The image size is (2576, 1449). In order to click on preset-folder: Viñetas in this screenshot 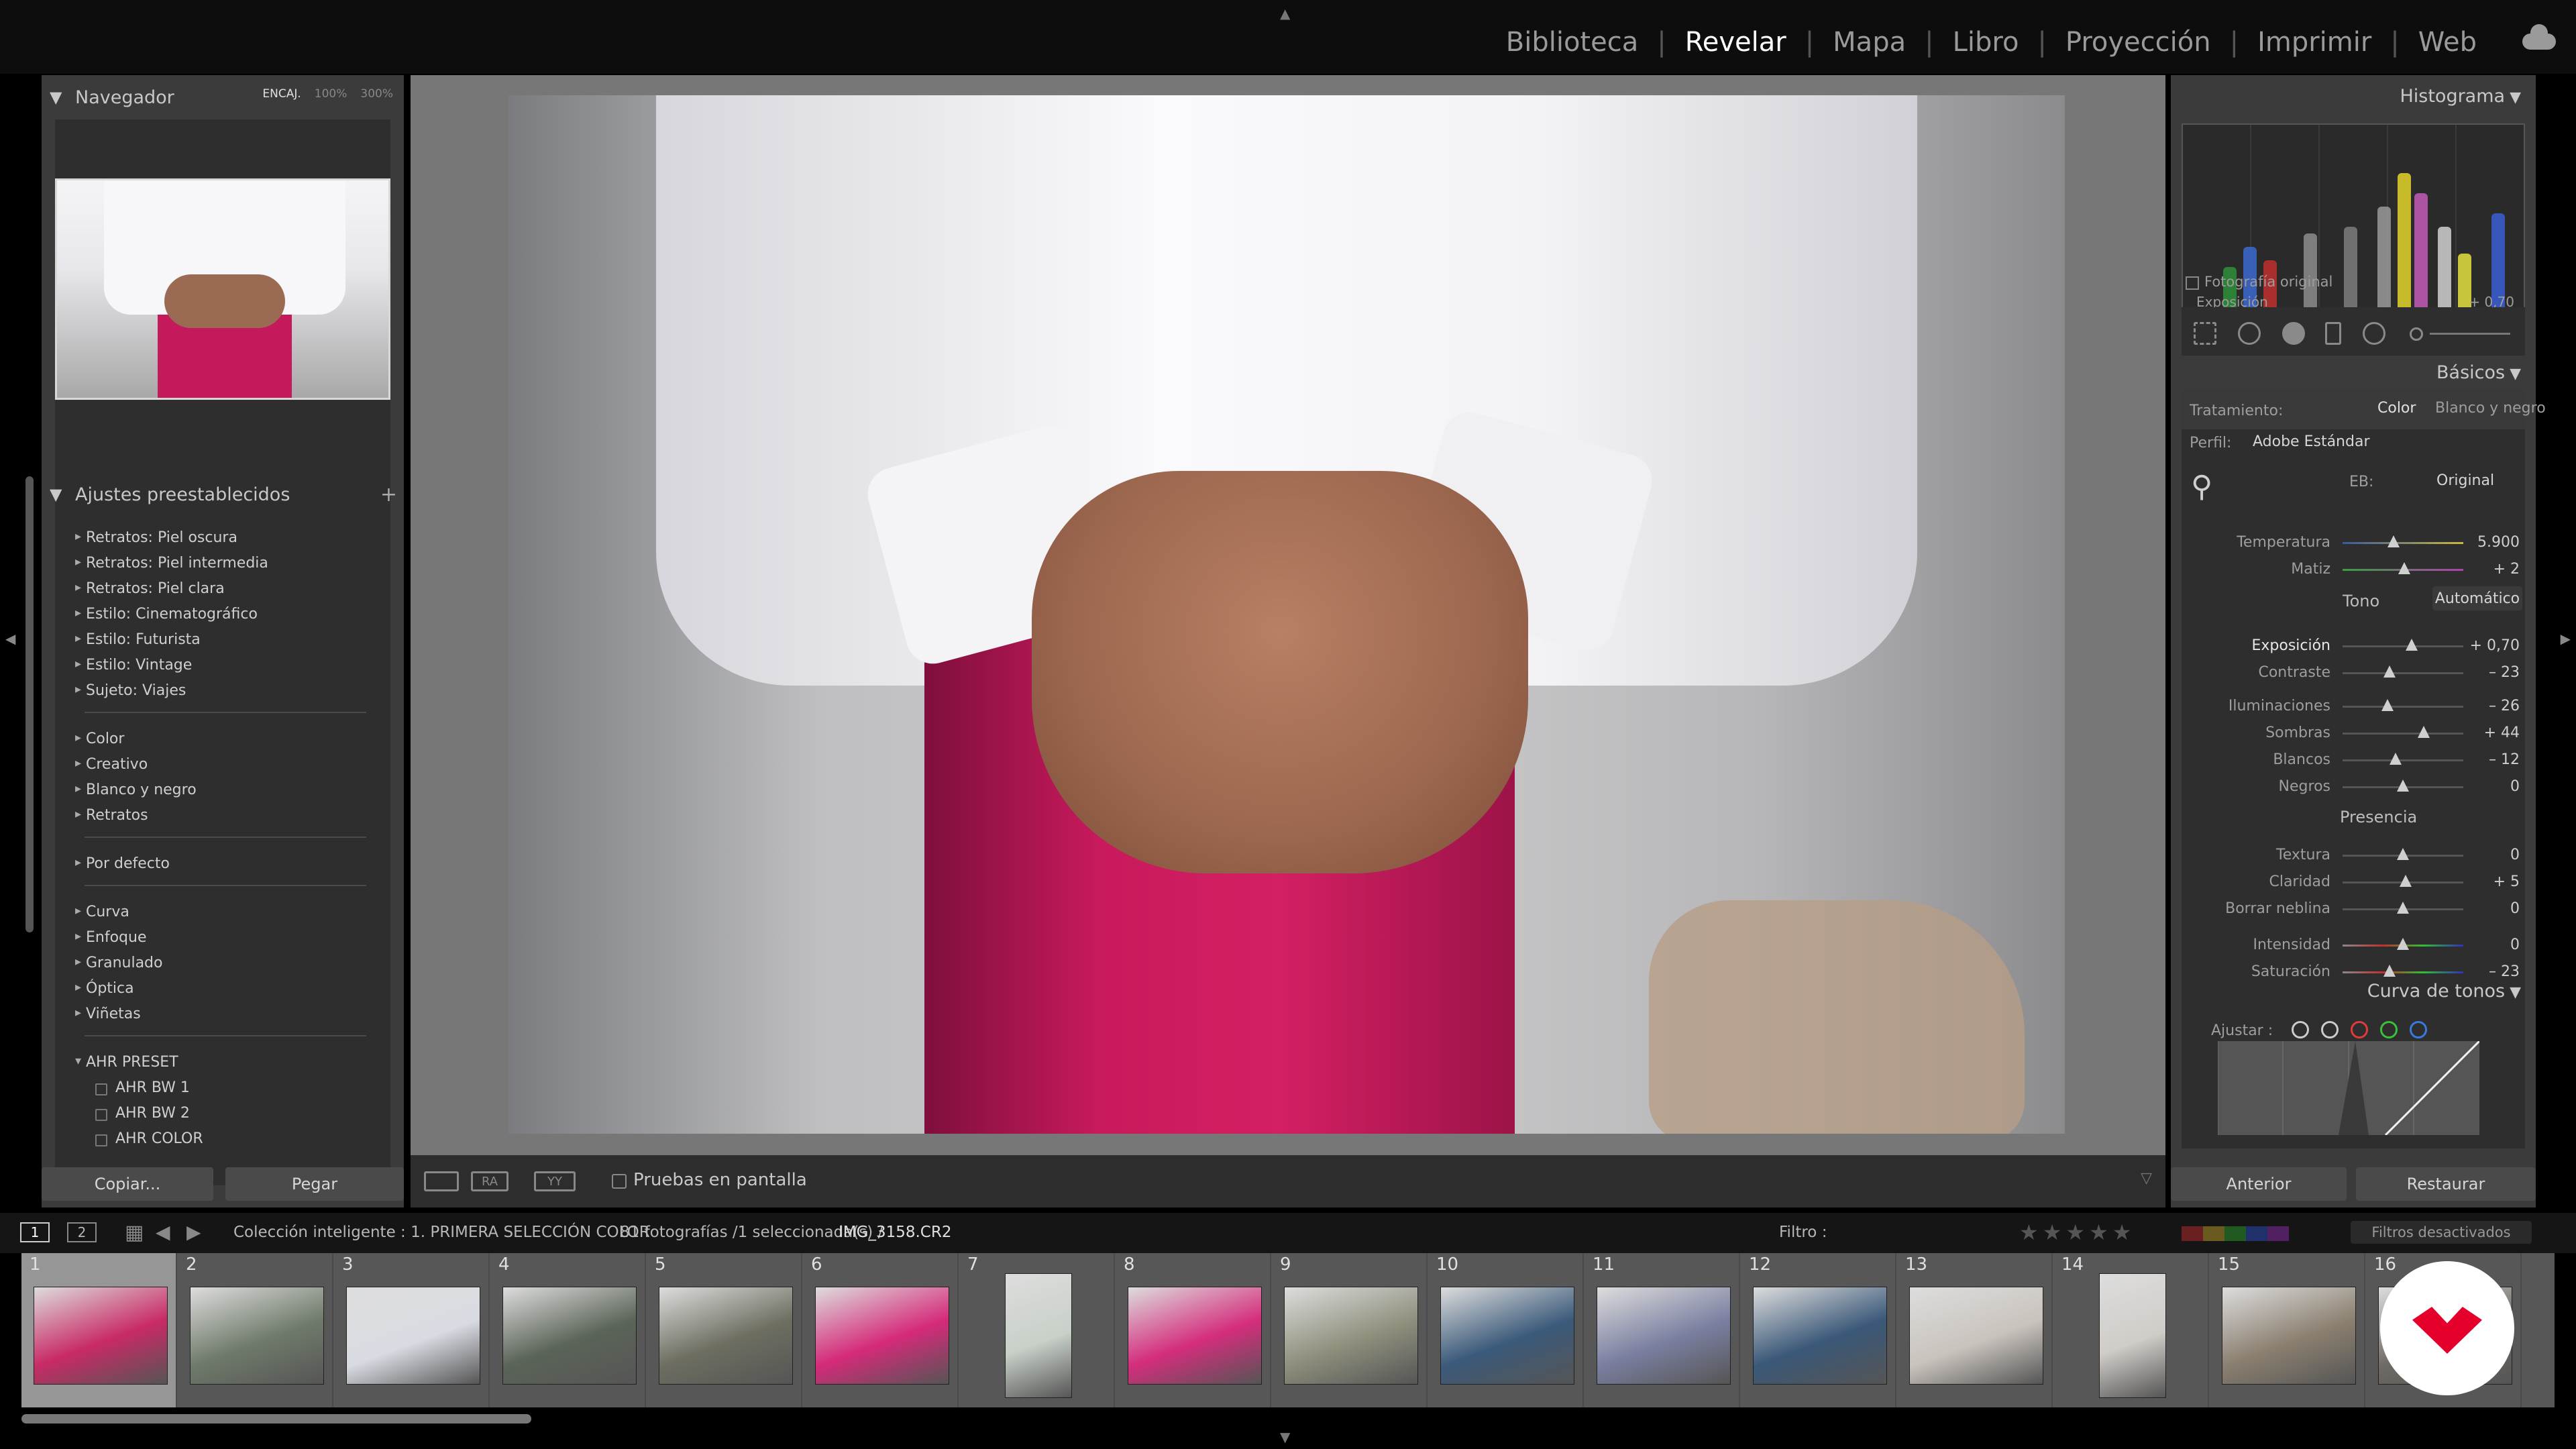, I will do `click(108, 1014)`.